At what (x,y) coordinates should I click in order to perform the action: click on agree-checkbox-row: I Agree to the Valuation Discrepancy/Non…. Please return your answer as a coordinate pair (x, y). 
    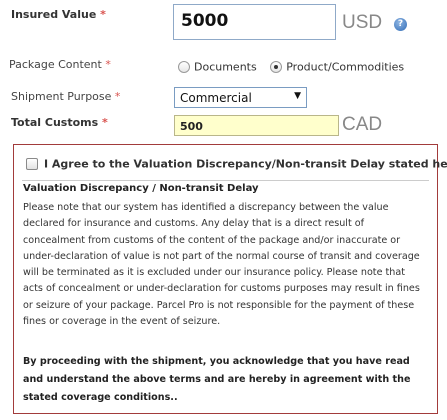
    Looking at the image, I should click on (236, 164).